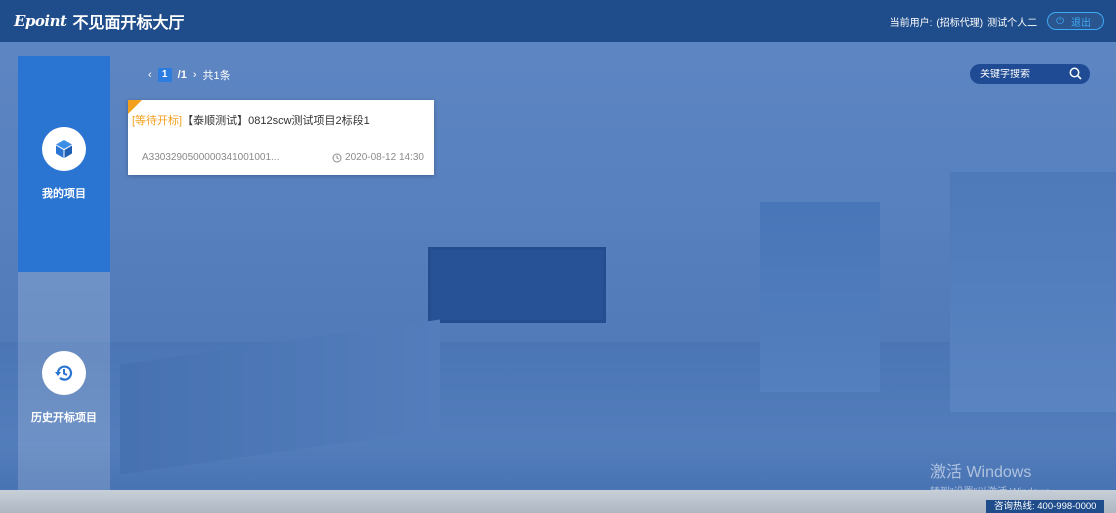  What do you see at coordinates (1075, 76) in the screenshot?
I see `search-icon` at bounding box center [1075, 76].